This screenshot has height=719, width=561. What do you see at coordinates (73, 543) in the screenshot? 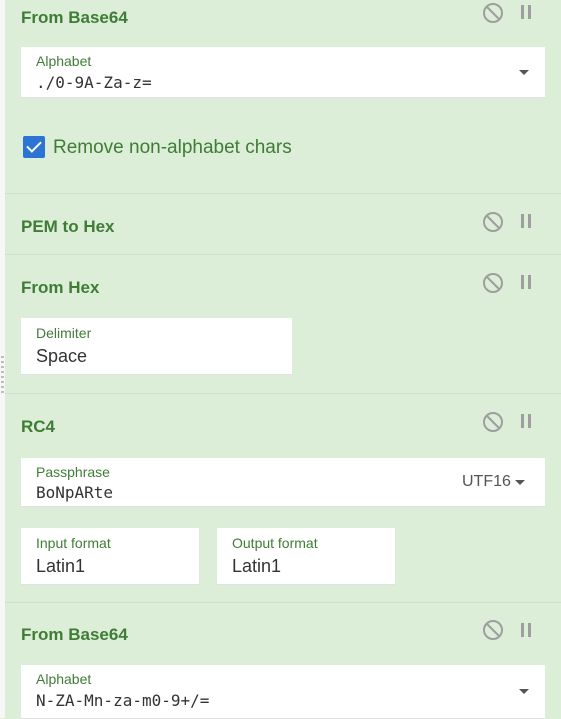
I see `field-label: Input format` at bounding box center [73, 543].